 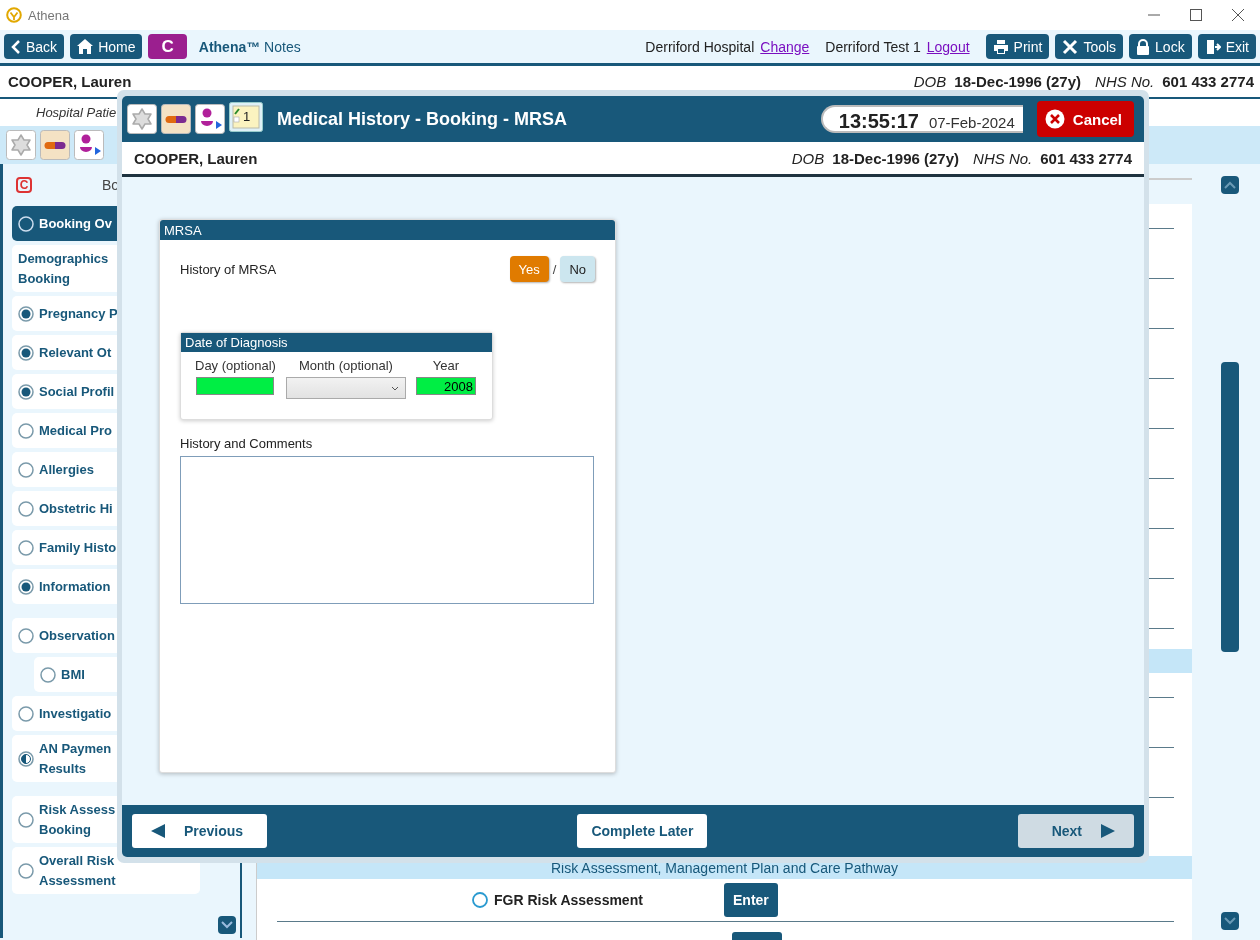 I want to click on home-button: Home, so click(x=106, y=46).